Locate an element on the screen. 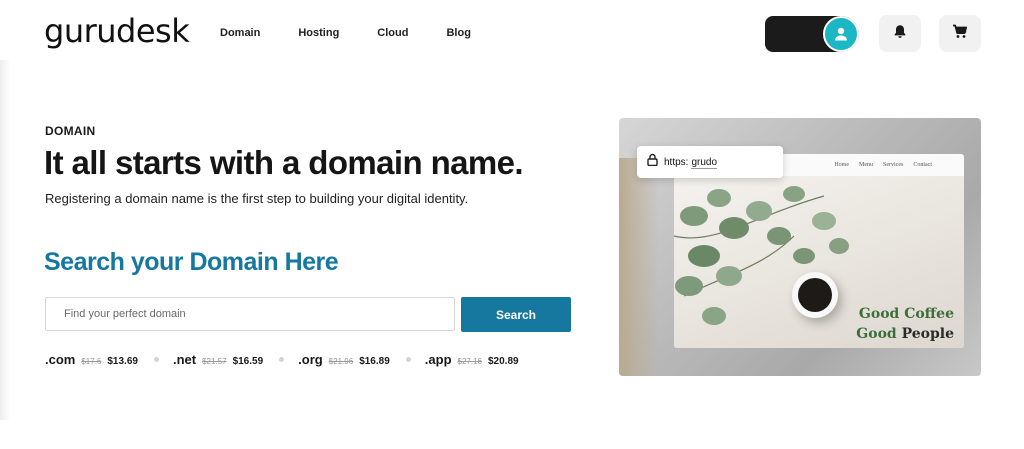  nav-item-hosting: Hosting is located at coordinates (318, 33).